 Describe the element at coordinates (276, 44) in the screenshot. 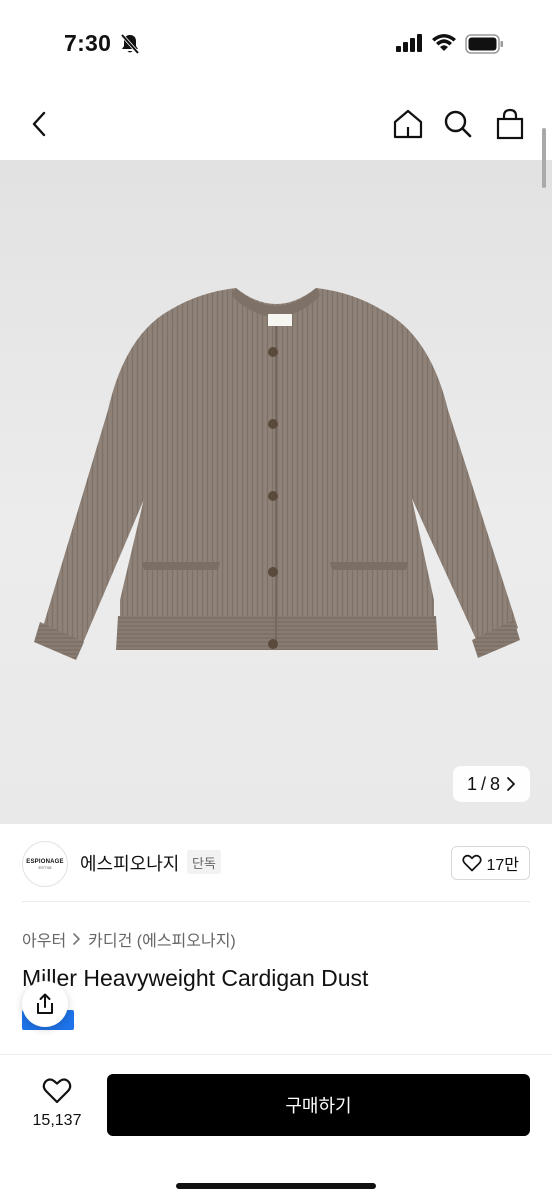

I see `status-bar: 7:30` at that location.